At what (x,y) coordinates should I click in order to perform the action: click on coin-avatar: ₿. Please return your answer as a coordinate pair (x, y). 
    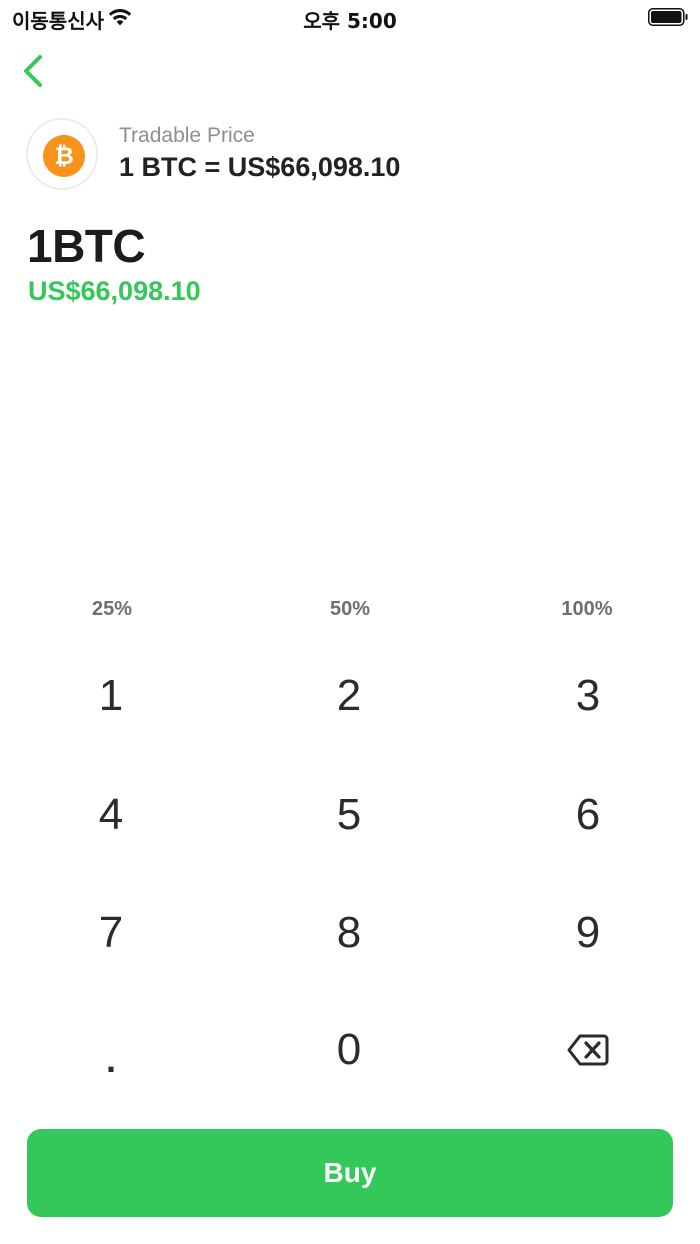
    Looking at the image, I should click on (62, 154).